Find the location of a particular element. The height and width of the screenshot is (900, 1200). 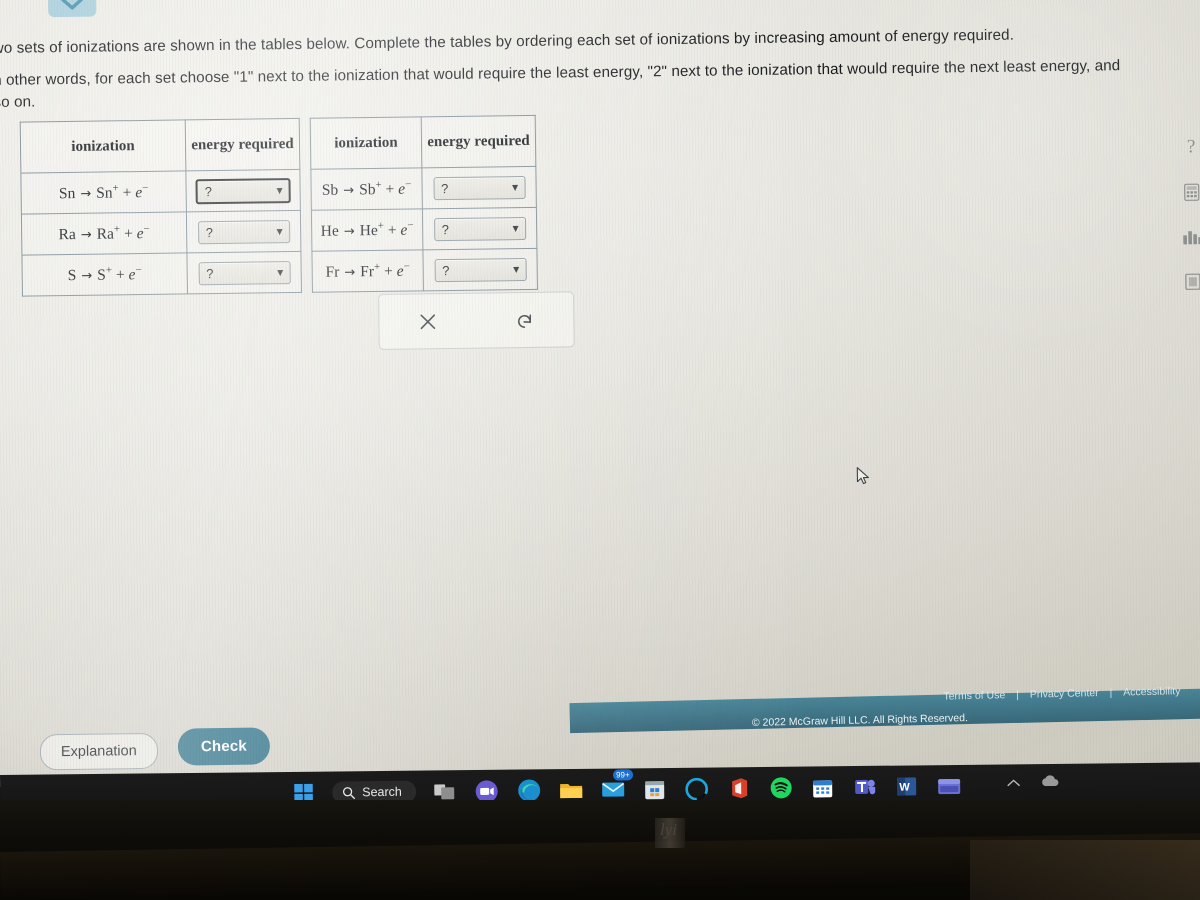

equation-cell: Sb → Sb+ + e− is located at coordinates (366, 189).